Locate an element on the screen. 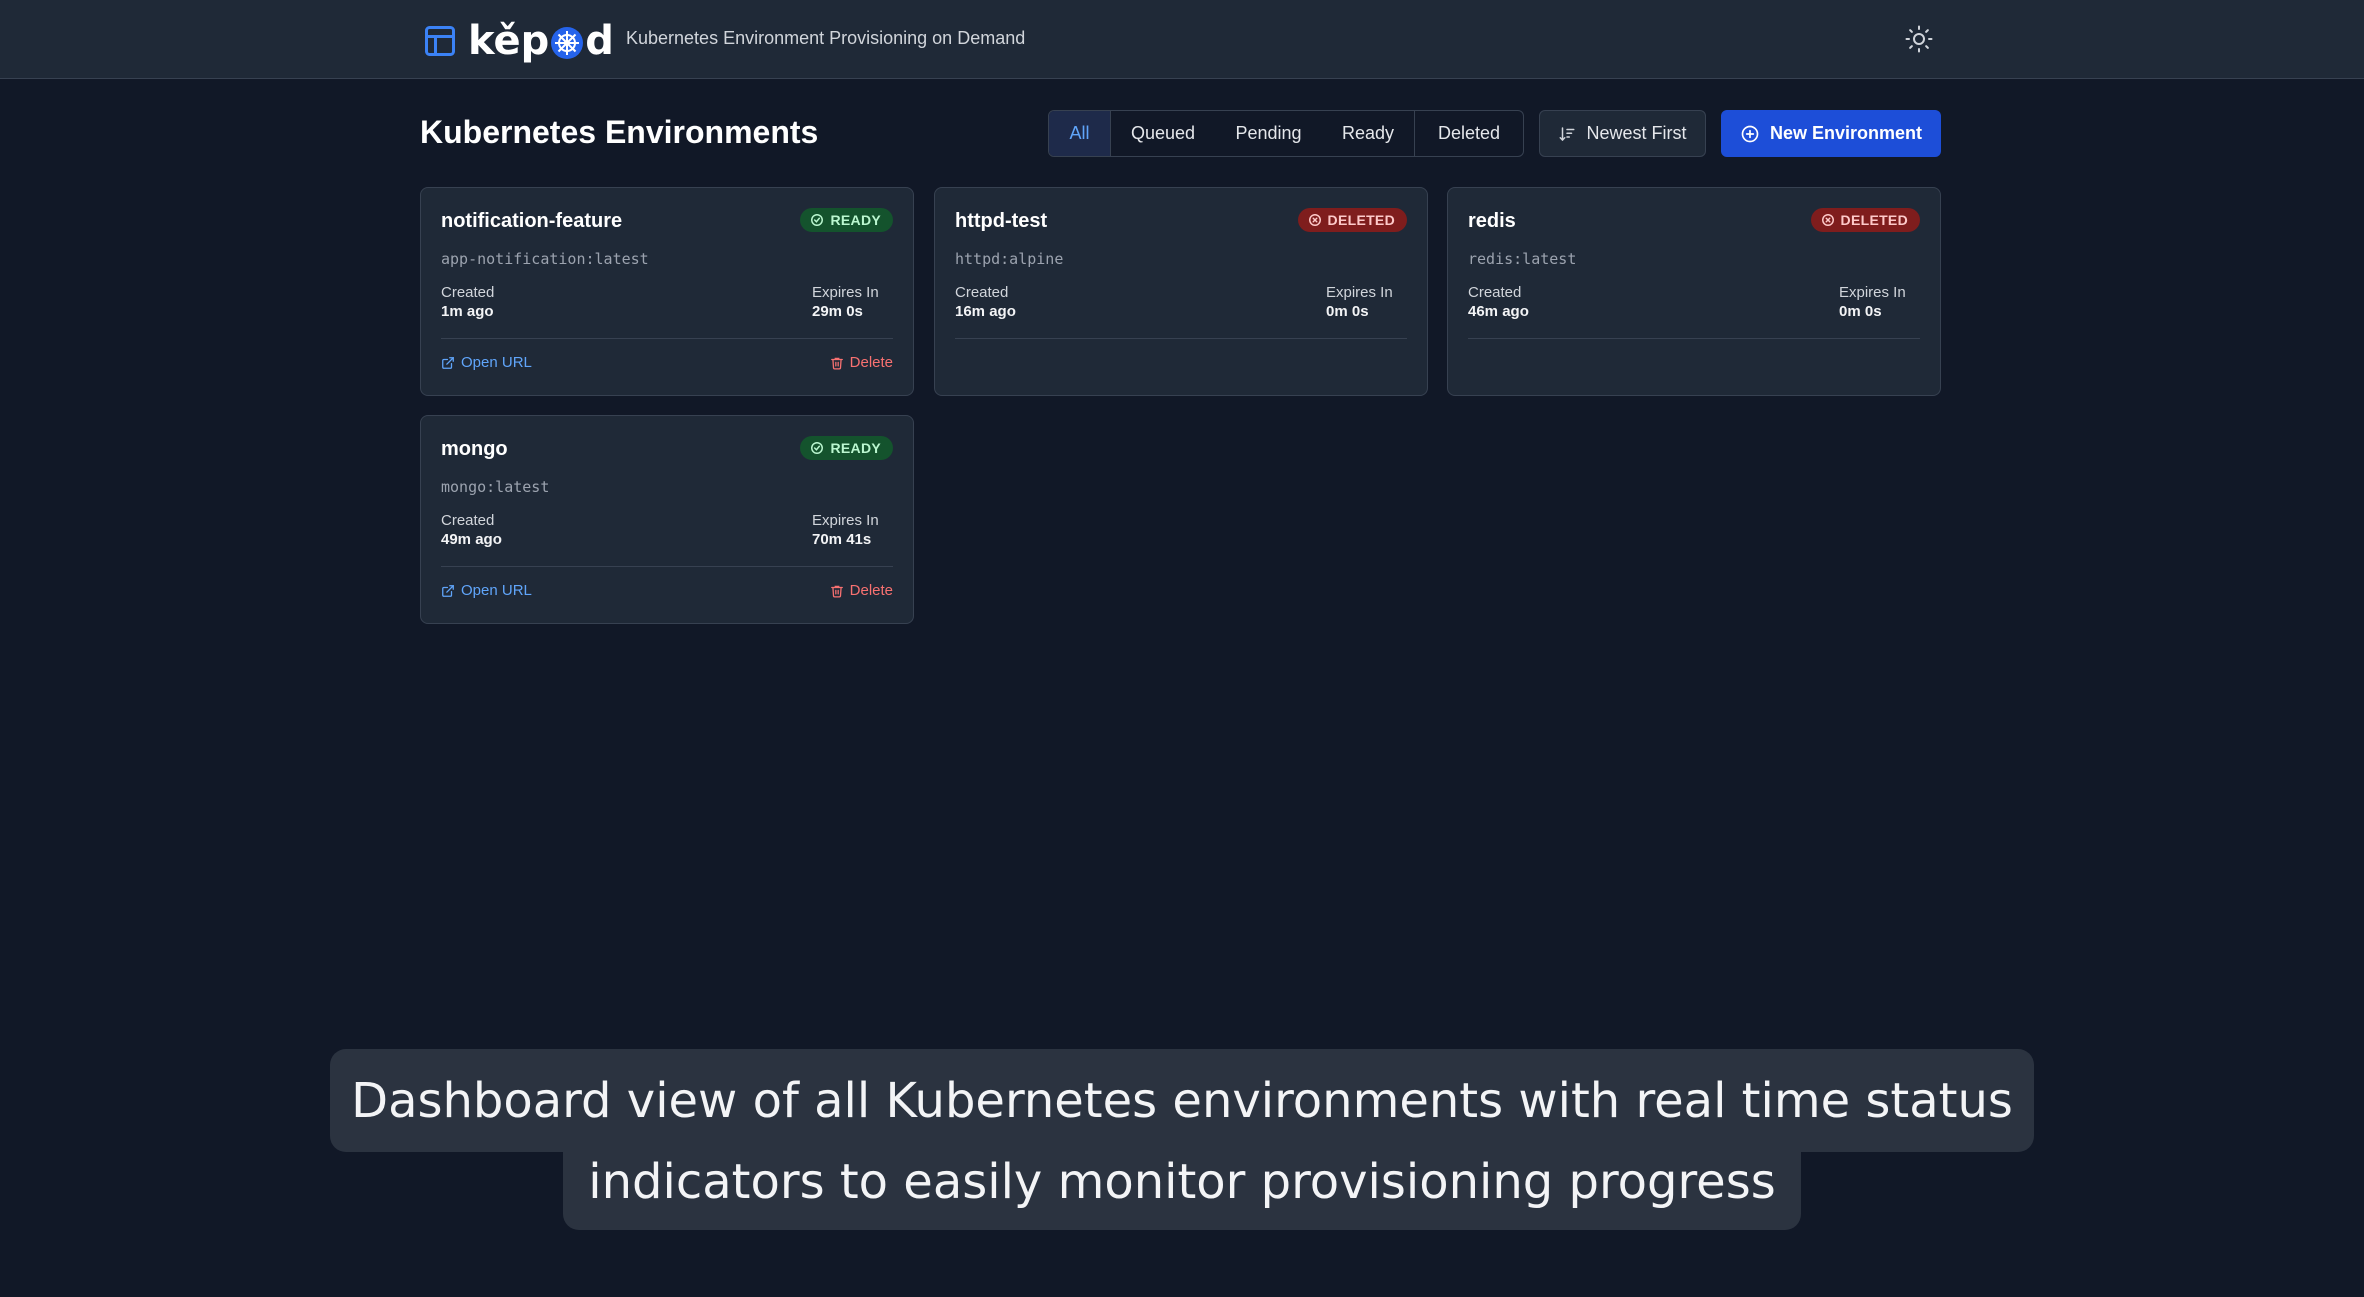  brand: kěp d is located at coordinates (518, 41).